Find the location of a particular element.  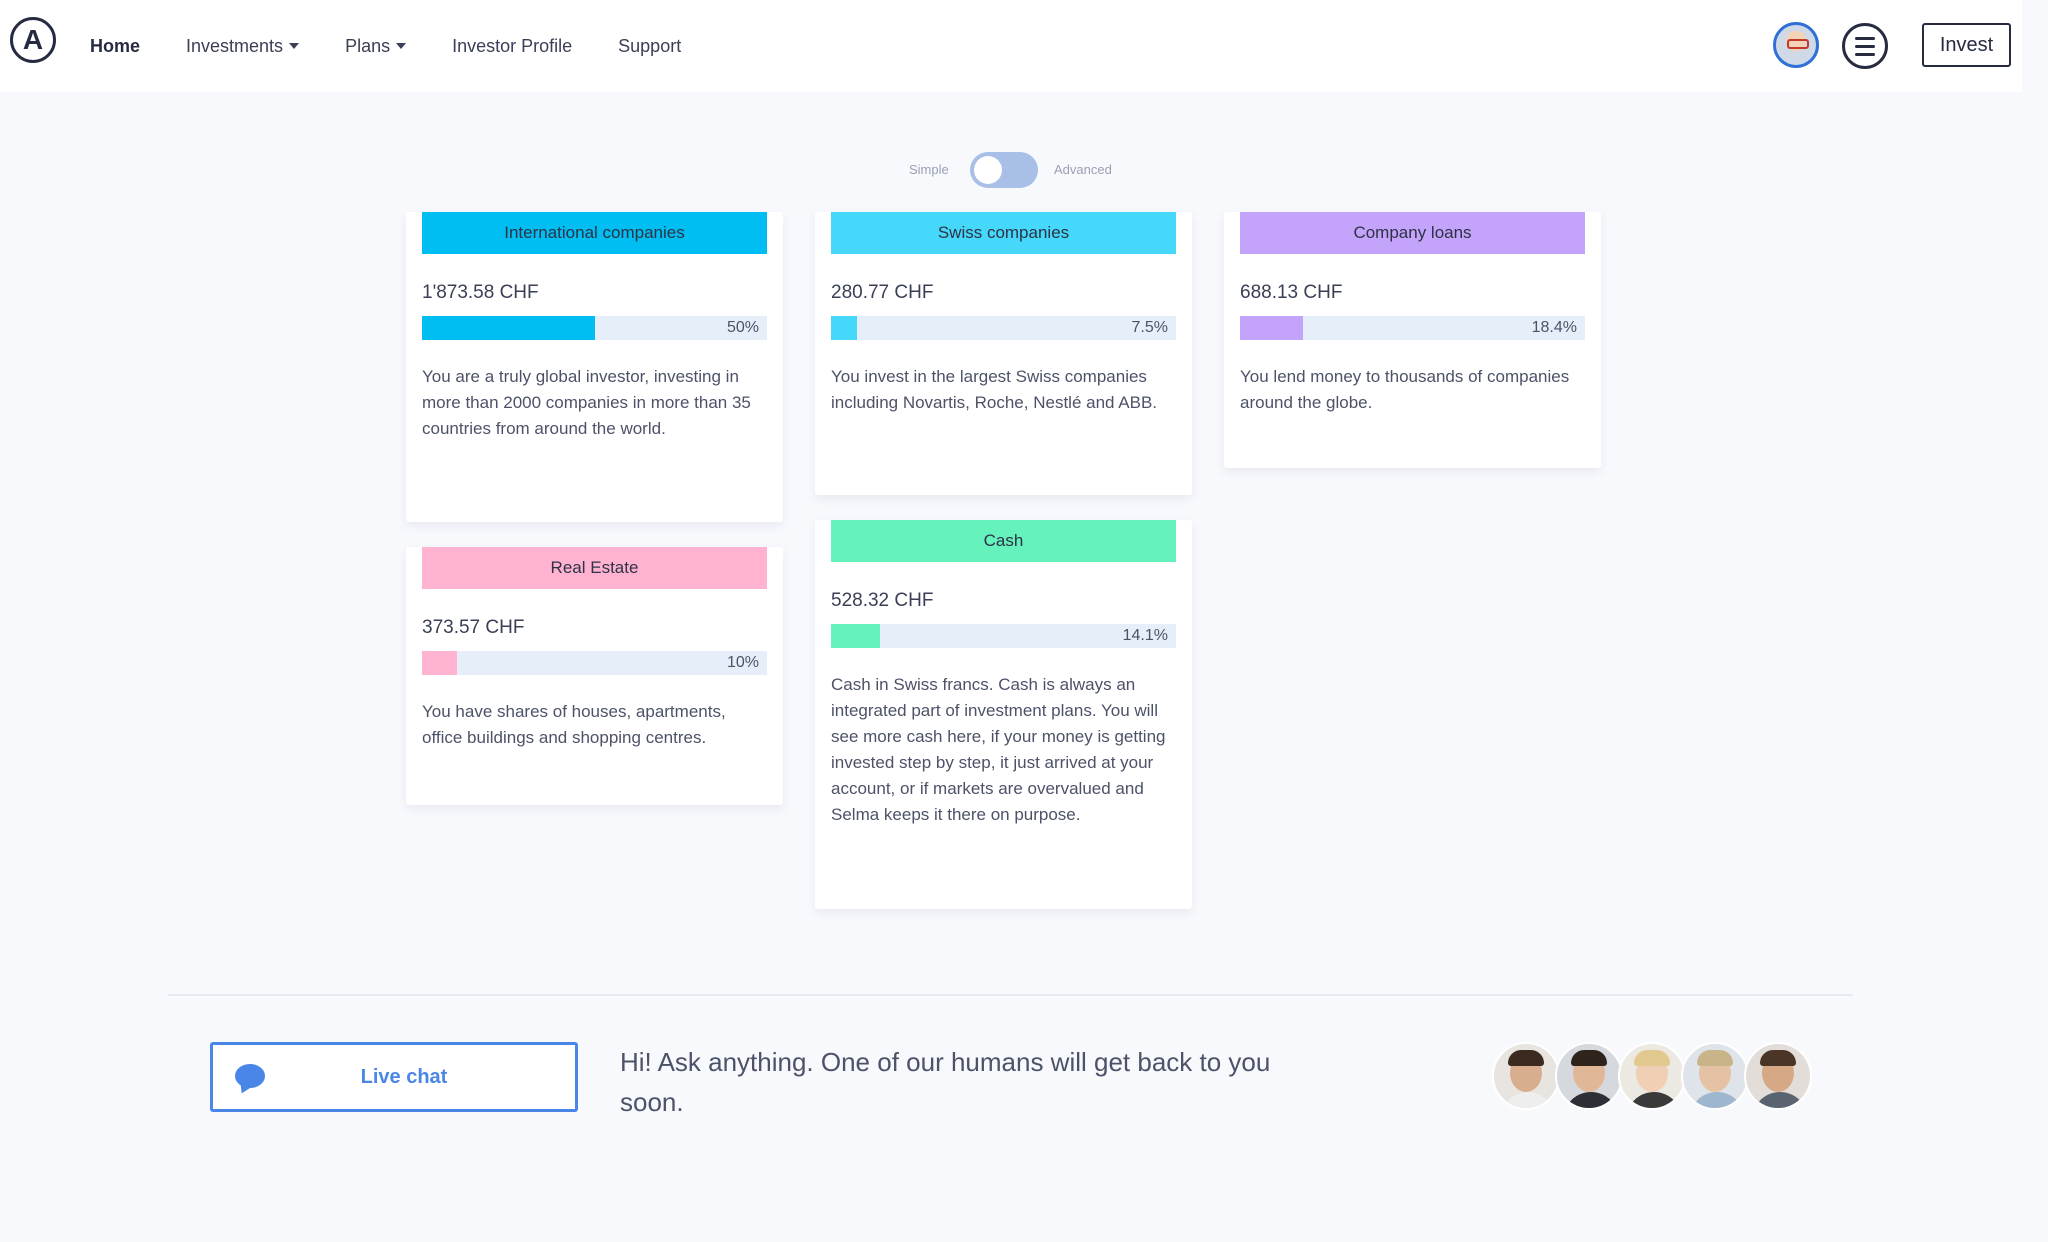

nav-investments: Investments is located at coordinates (243, 46).